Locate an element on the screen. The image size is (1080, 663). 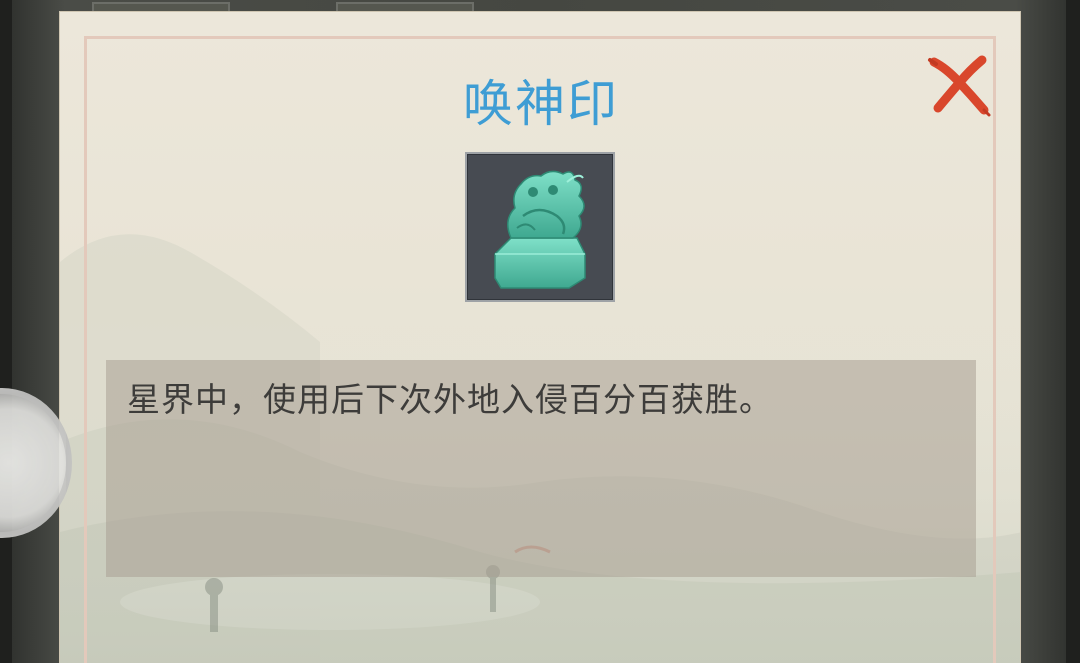
background-right-edge is located at coordinates (1073, 331).